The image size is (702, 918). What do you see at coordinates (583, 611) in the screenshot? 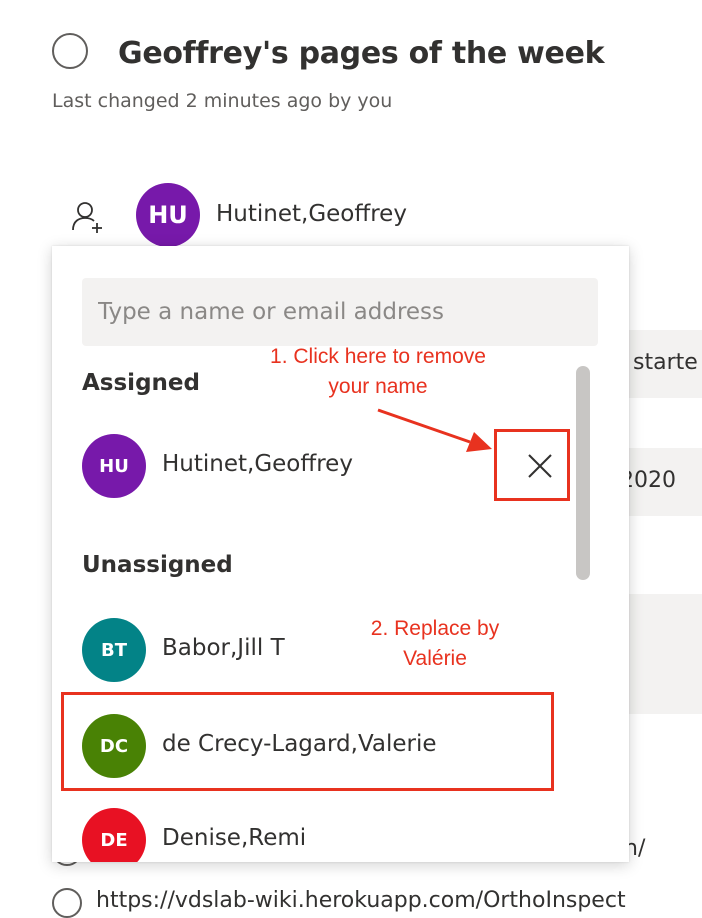
I see `scrollbar-track` at bounding box center [583, 611].